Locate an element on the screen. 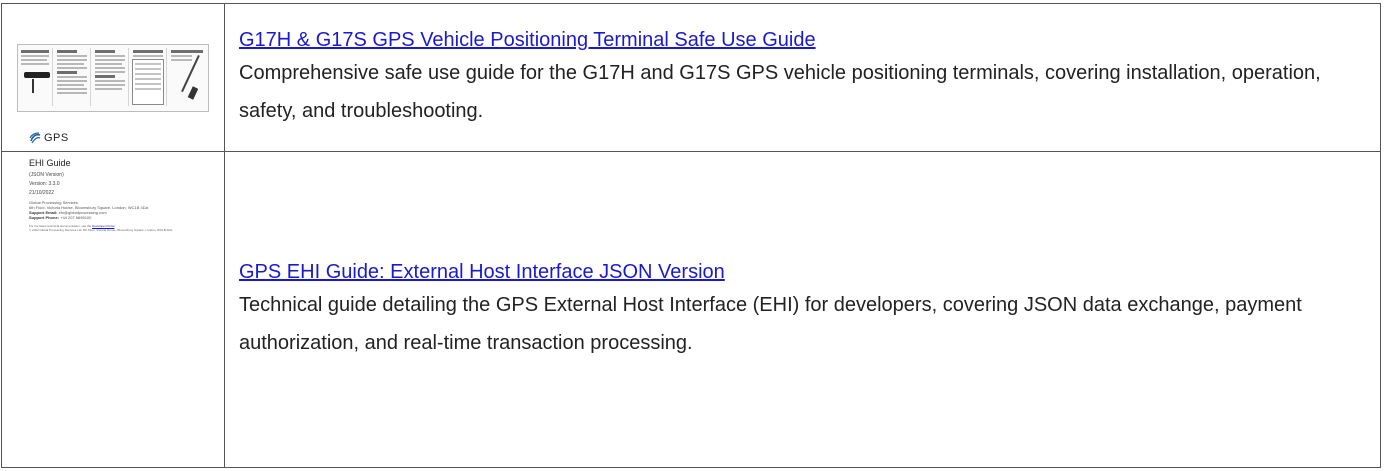 This screenshot has height=471, width=1384. gps-logo: GPS is located at coordinates (124, 138).